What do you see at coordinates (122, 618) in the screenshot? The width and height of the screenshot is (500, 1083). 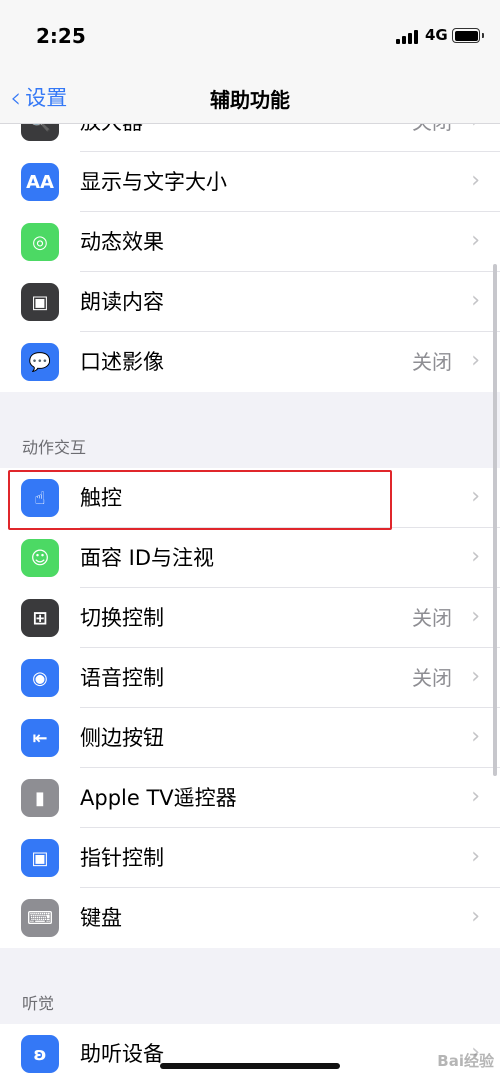 I see `row-label: 切换控制` at bounding box center [122, 618].